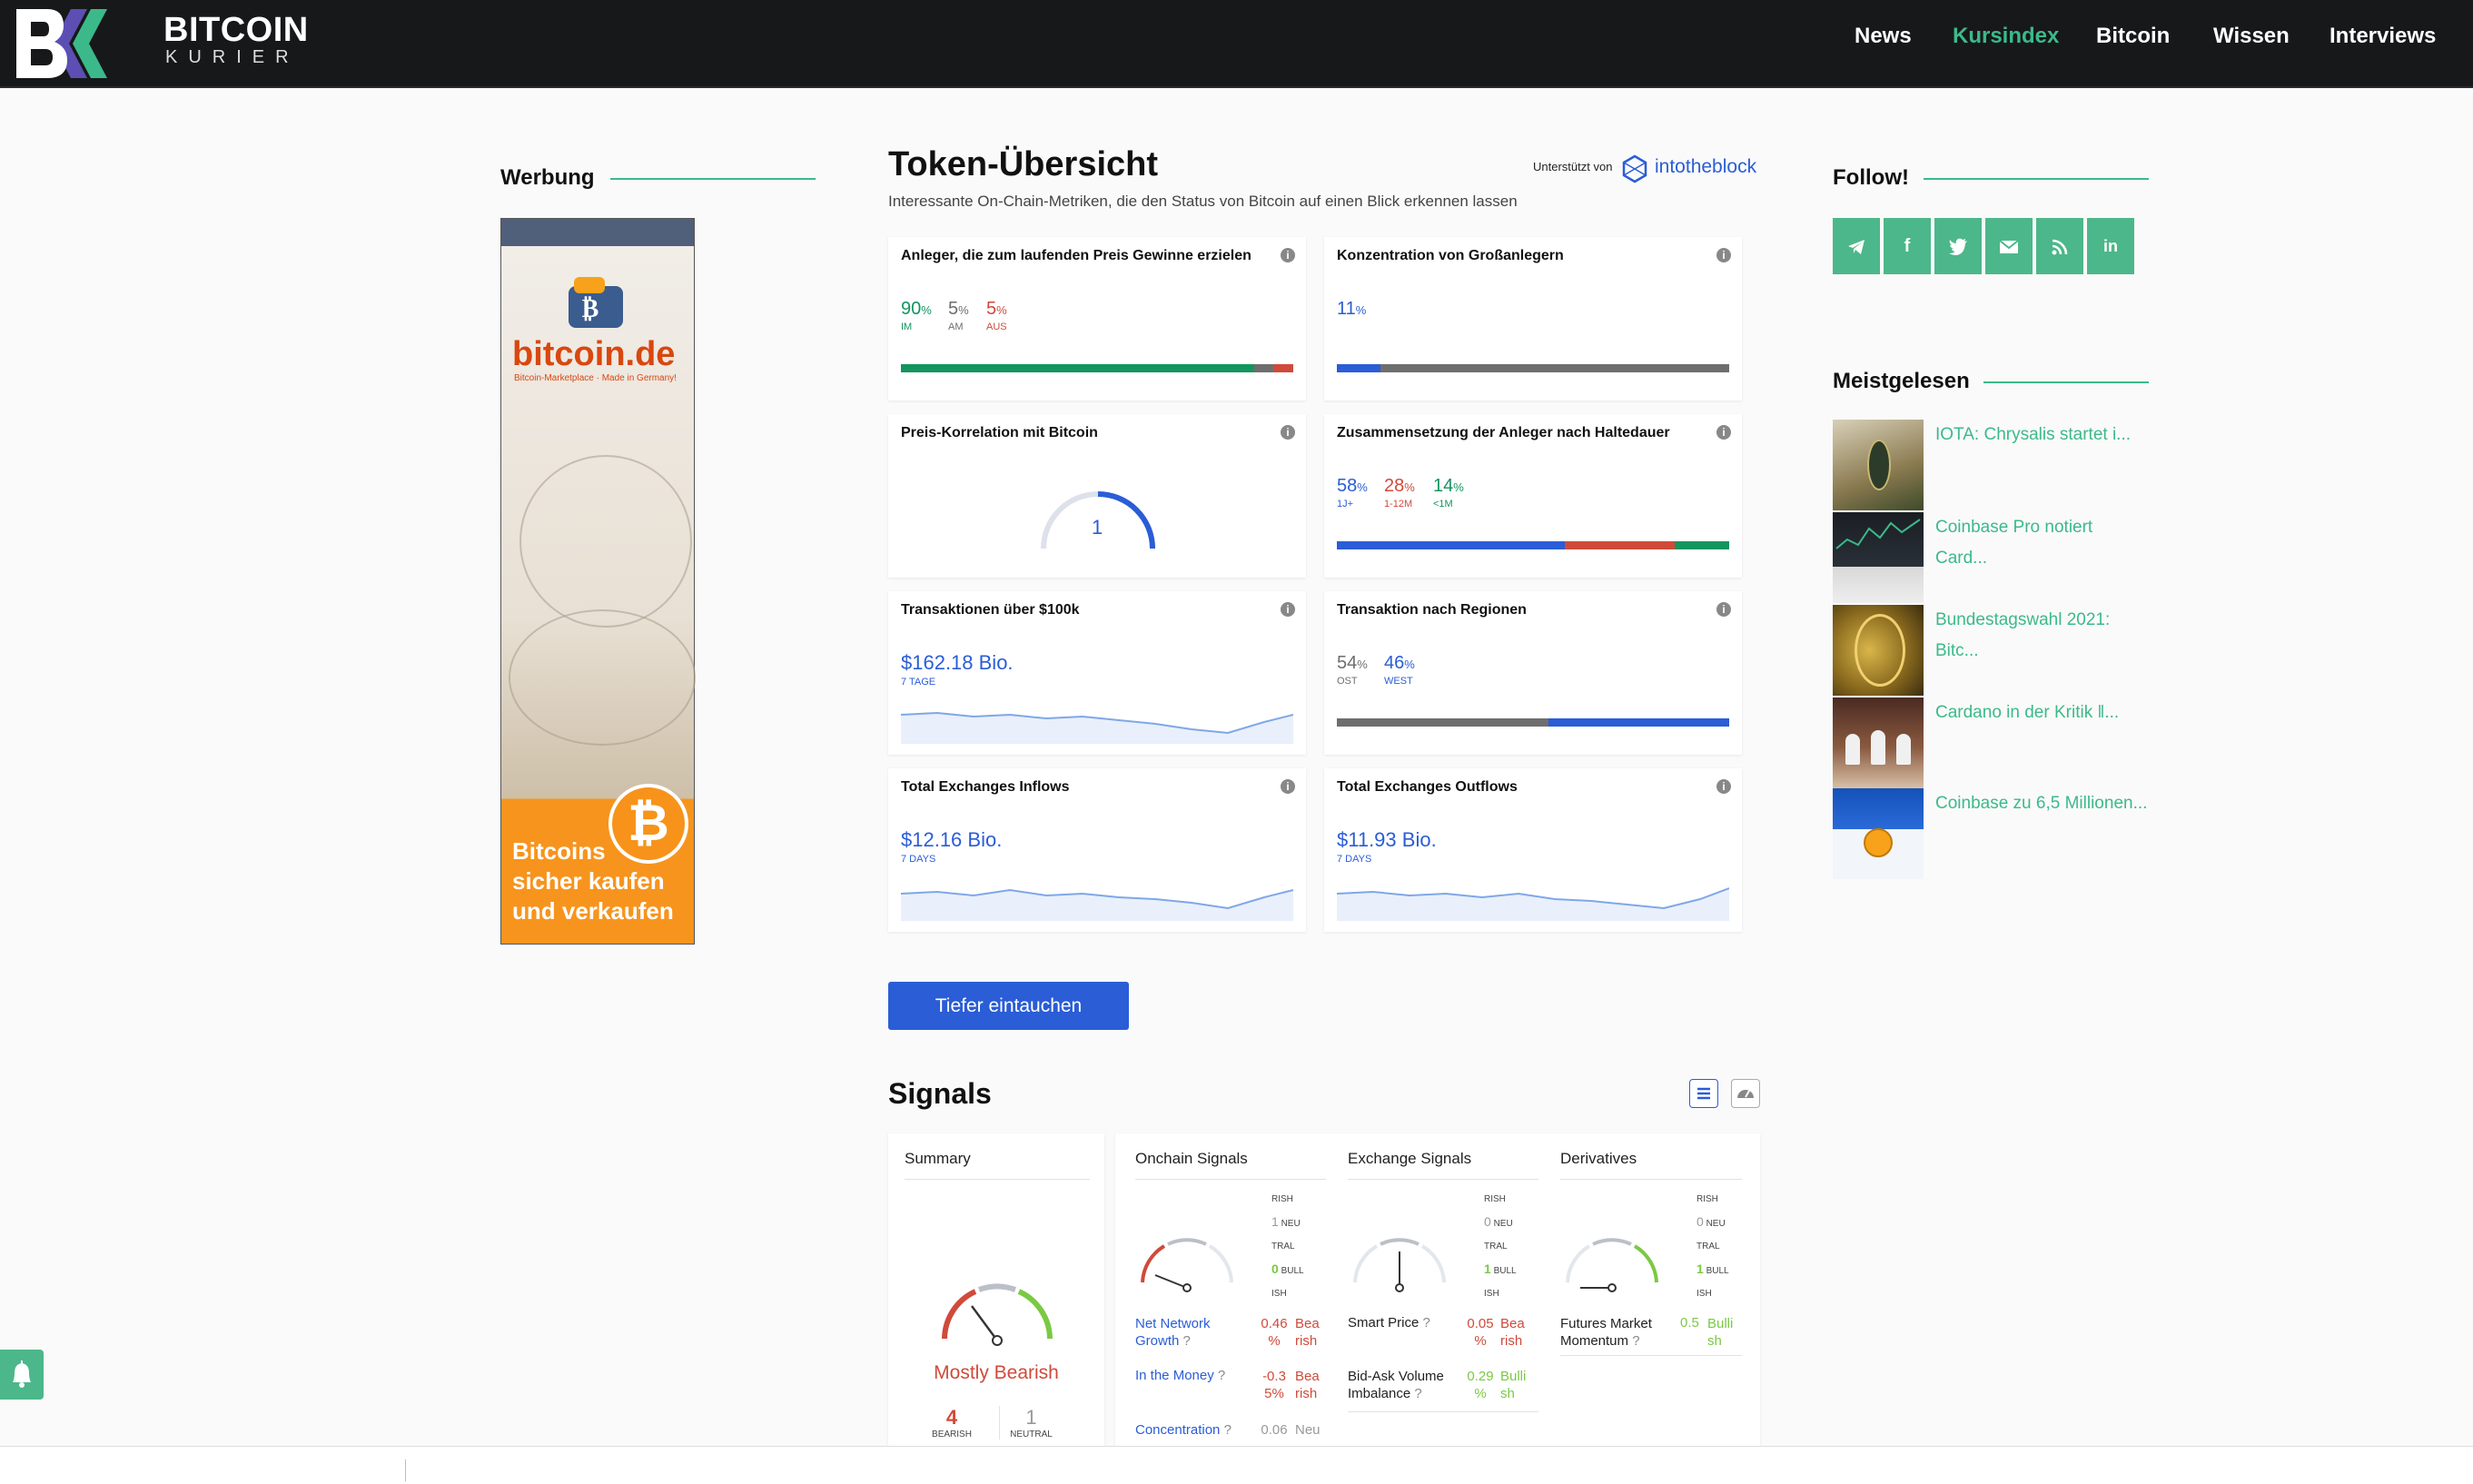  I want to click on chart-graphic, so click(1878, 534).